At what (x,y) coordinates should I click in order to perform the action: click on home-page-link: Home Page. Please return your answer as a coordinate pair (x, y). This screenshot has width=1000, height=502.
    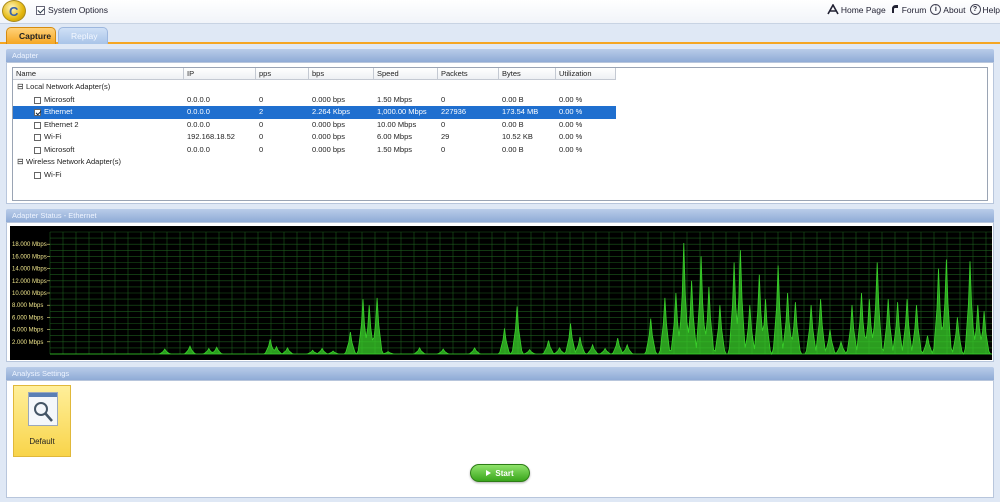
    Looking at the image, I should click on (856, 9).